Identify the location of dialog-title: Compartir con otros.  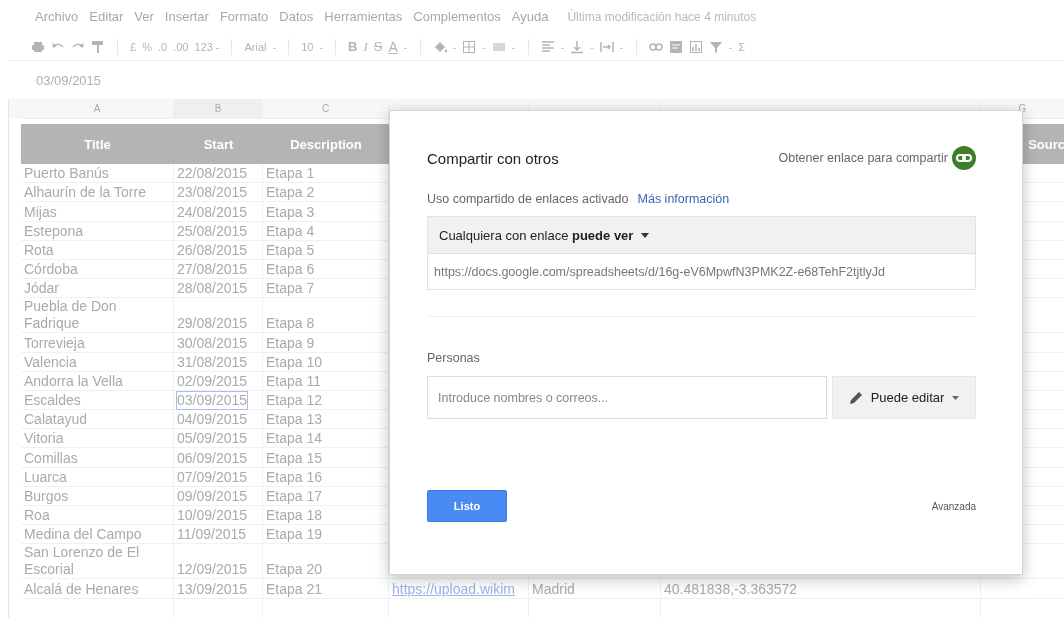
(493, 158).